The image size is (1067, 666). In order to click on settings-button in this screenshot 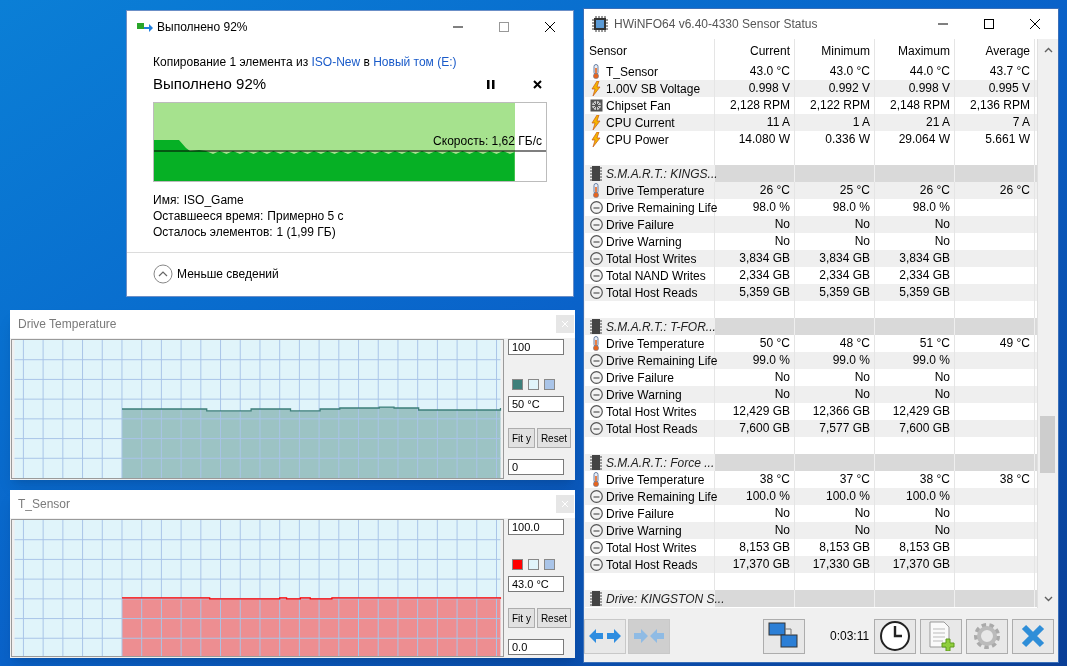, I will do `click(987, 636)`.